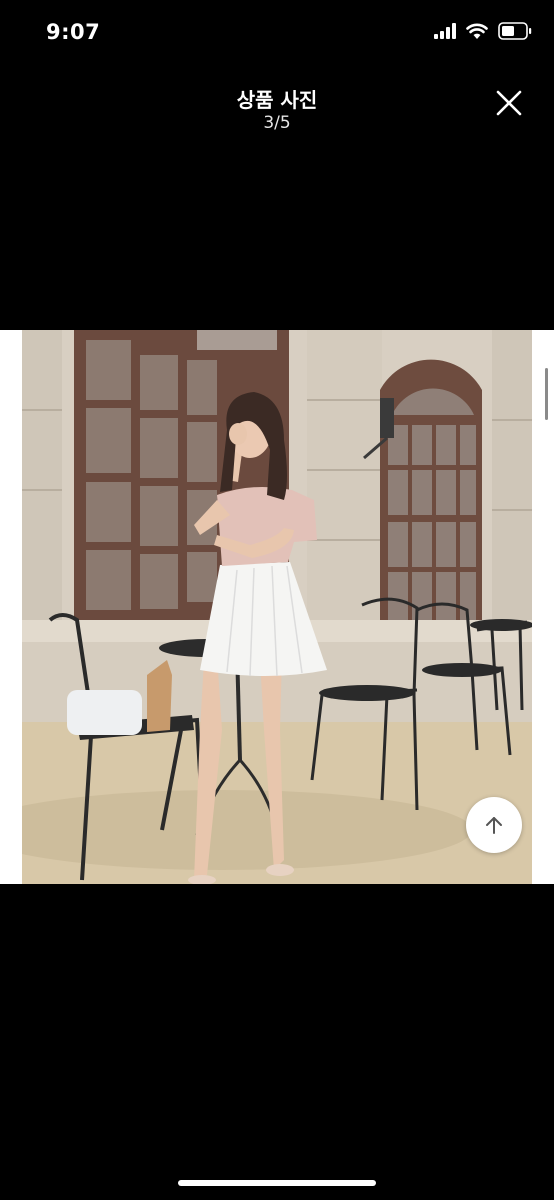 The image size is (554, 1200). What do you see at coordinates (73, 32) in the screenshot?
I see `status-time: 9:07` at bounding box center [73, 32].